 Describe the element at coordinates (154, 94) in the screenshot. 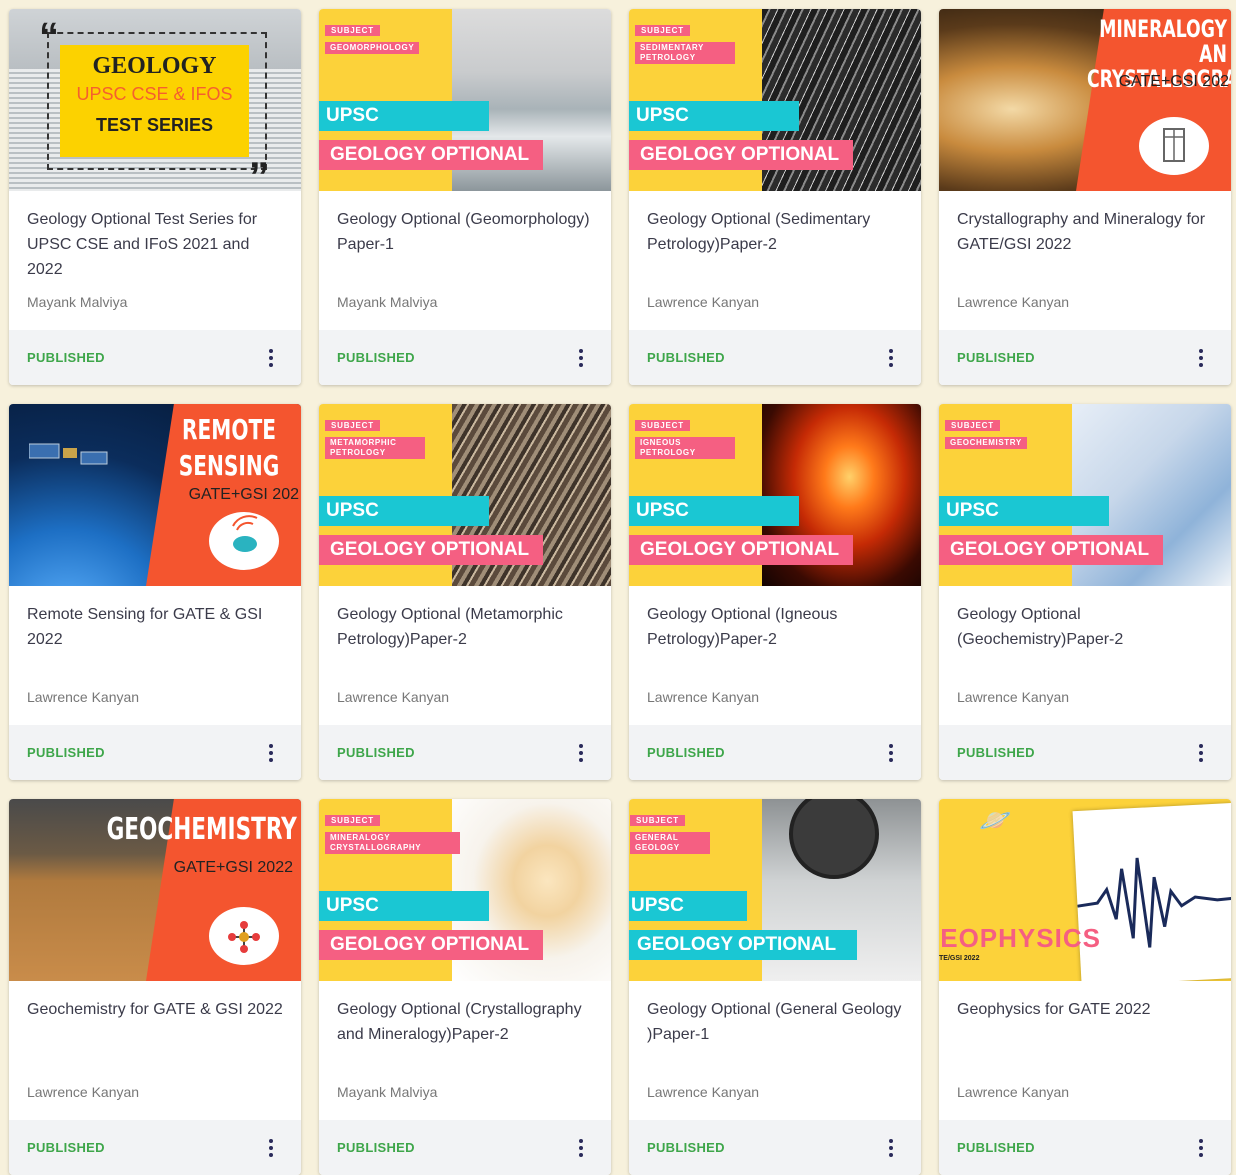

I see `thumb-line-2: UPSC CSE & IFOS` at that location.